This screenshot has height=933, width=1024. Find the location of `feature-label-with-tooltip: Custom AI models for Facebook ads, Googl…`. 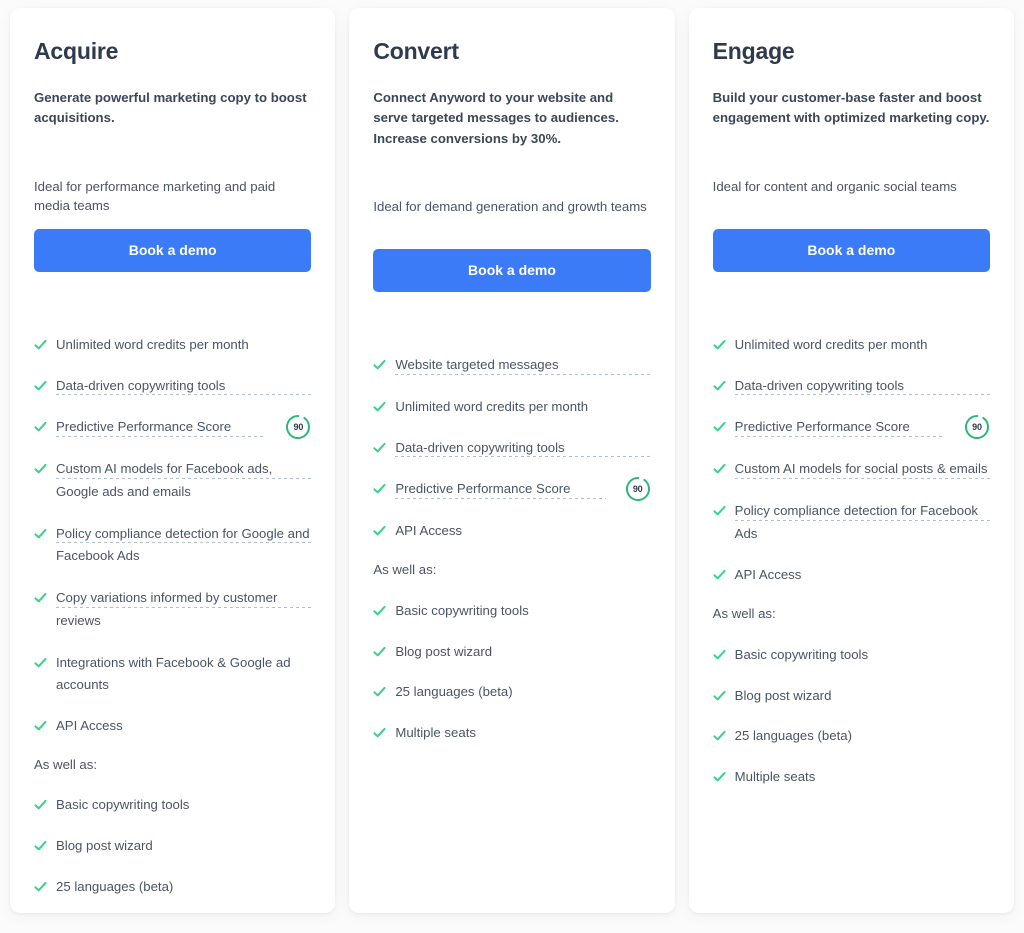

feature-label-with-tooltip: Custom AI models for Facebook ads, Googl… is located at coordinates (184, 481).